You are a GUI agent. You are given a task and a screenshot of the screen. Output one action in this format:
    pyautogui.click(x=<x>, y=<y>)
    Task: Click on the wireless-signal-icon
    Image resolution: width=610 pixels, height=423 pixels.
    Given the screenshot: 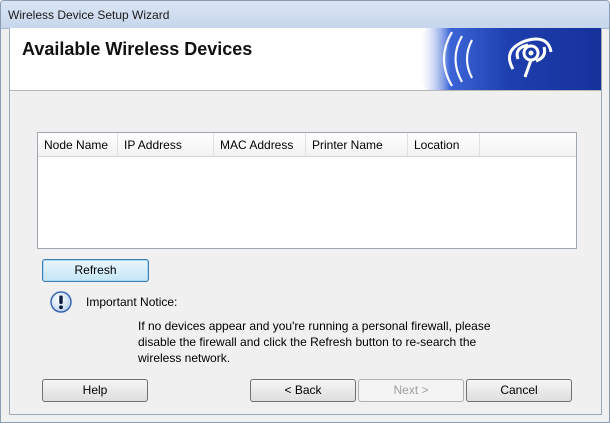 What is the action you would take?
    pyautogui.click(x=509, y=59)
    